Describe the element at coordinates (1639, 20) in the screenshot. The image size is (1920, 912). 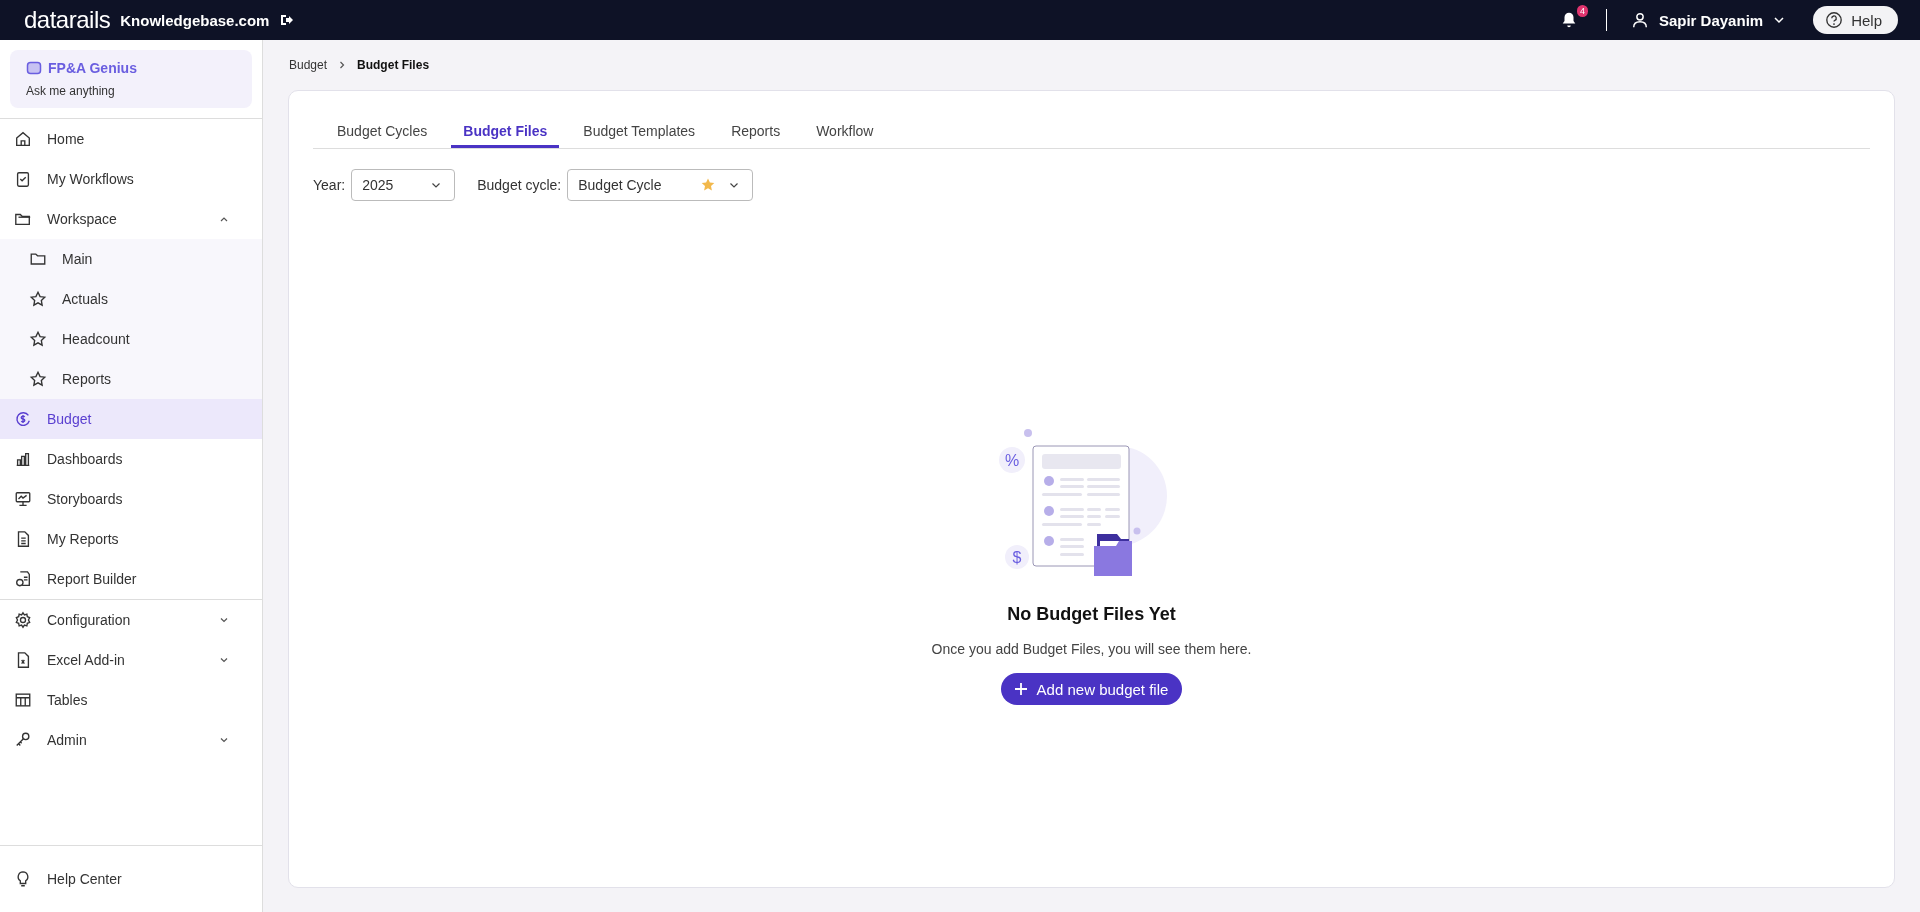
I see `user-icon` at that location.